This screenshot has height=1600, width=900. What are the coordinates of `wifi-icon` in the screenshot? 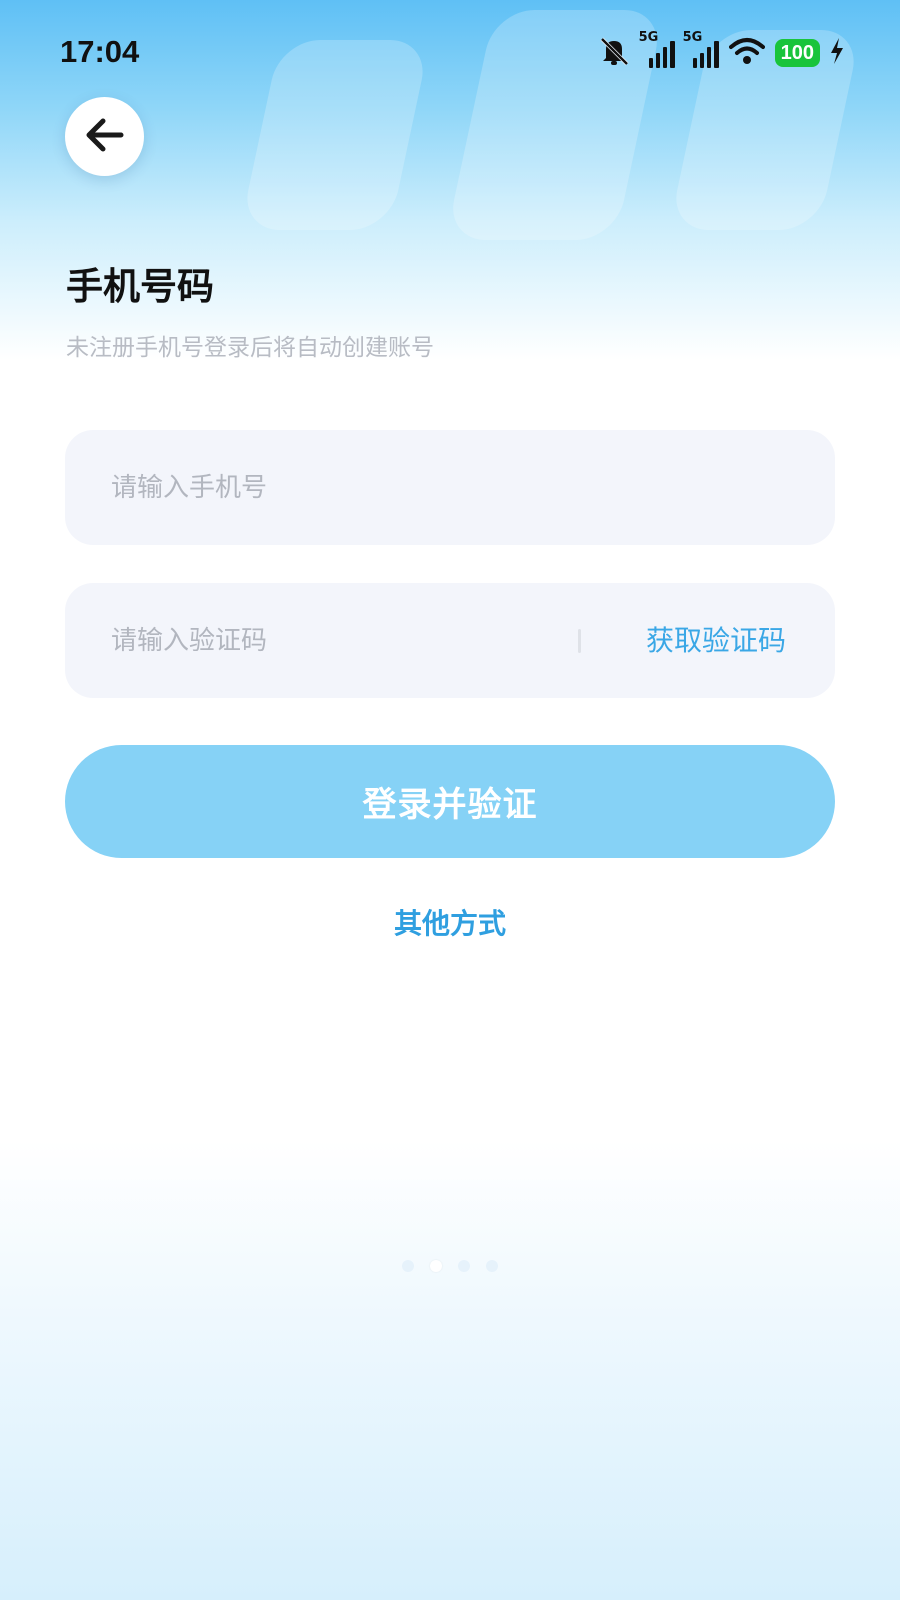 It's located at (746, 53).